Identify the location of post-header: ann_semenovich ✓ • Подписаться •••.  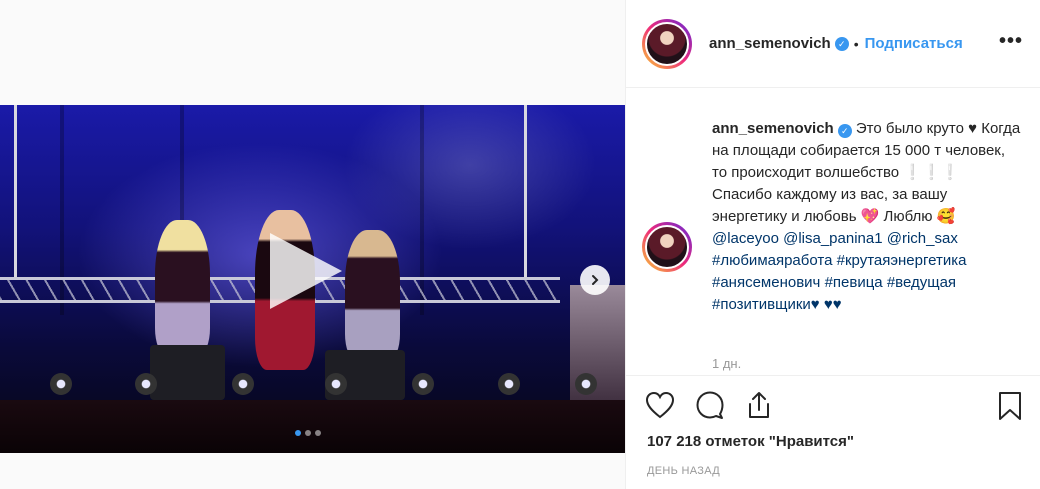
(833, 44).